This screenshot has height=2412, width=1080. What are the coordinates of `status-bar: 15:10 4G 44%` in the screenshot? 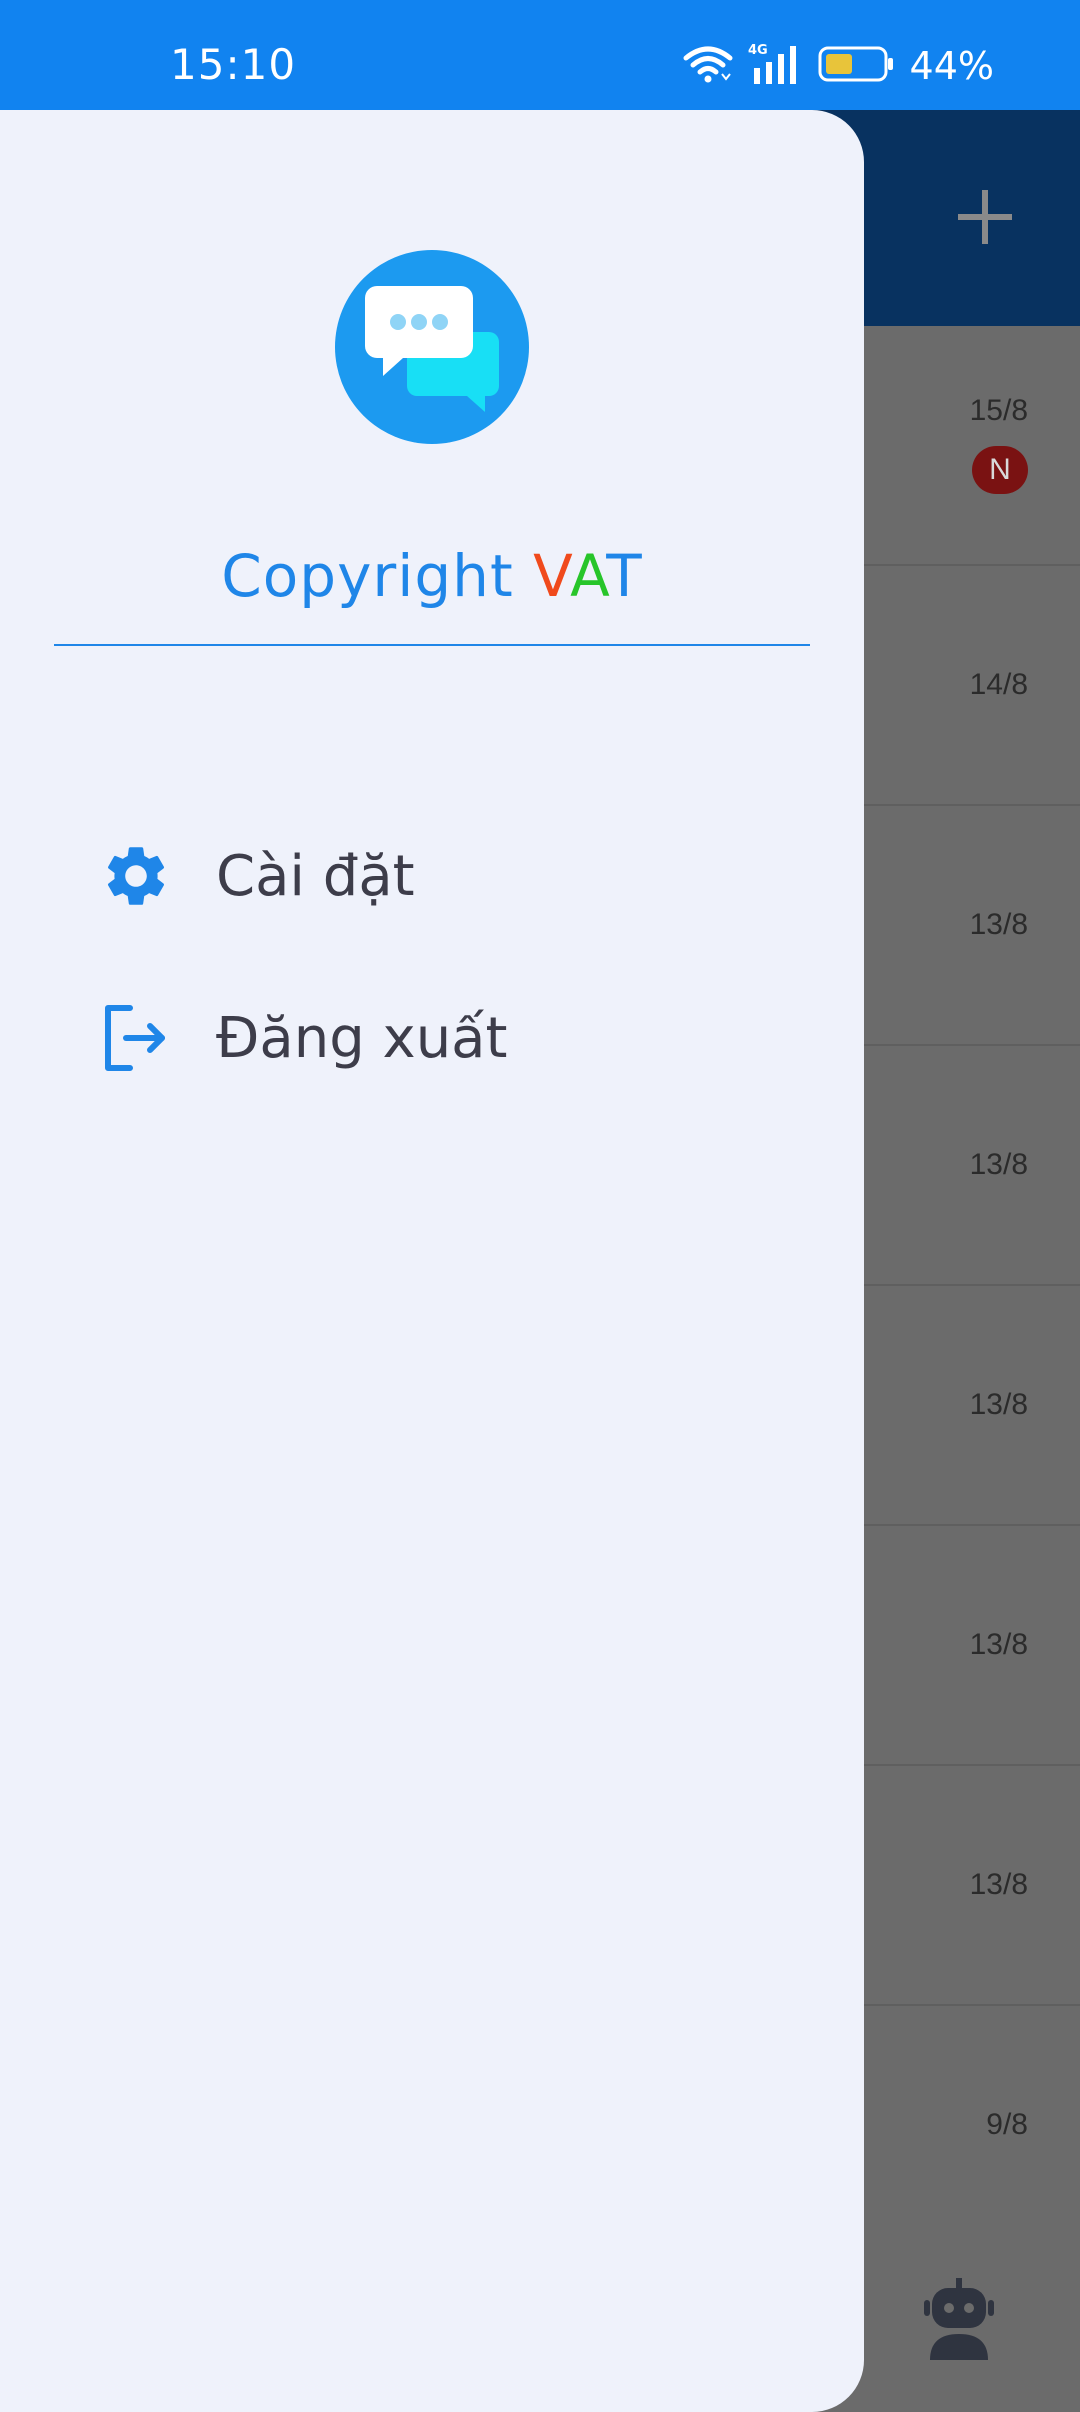 It's located at (540, 55).